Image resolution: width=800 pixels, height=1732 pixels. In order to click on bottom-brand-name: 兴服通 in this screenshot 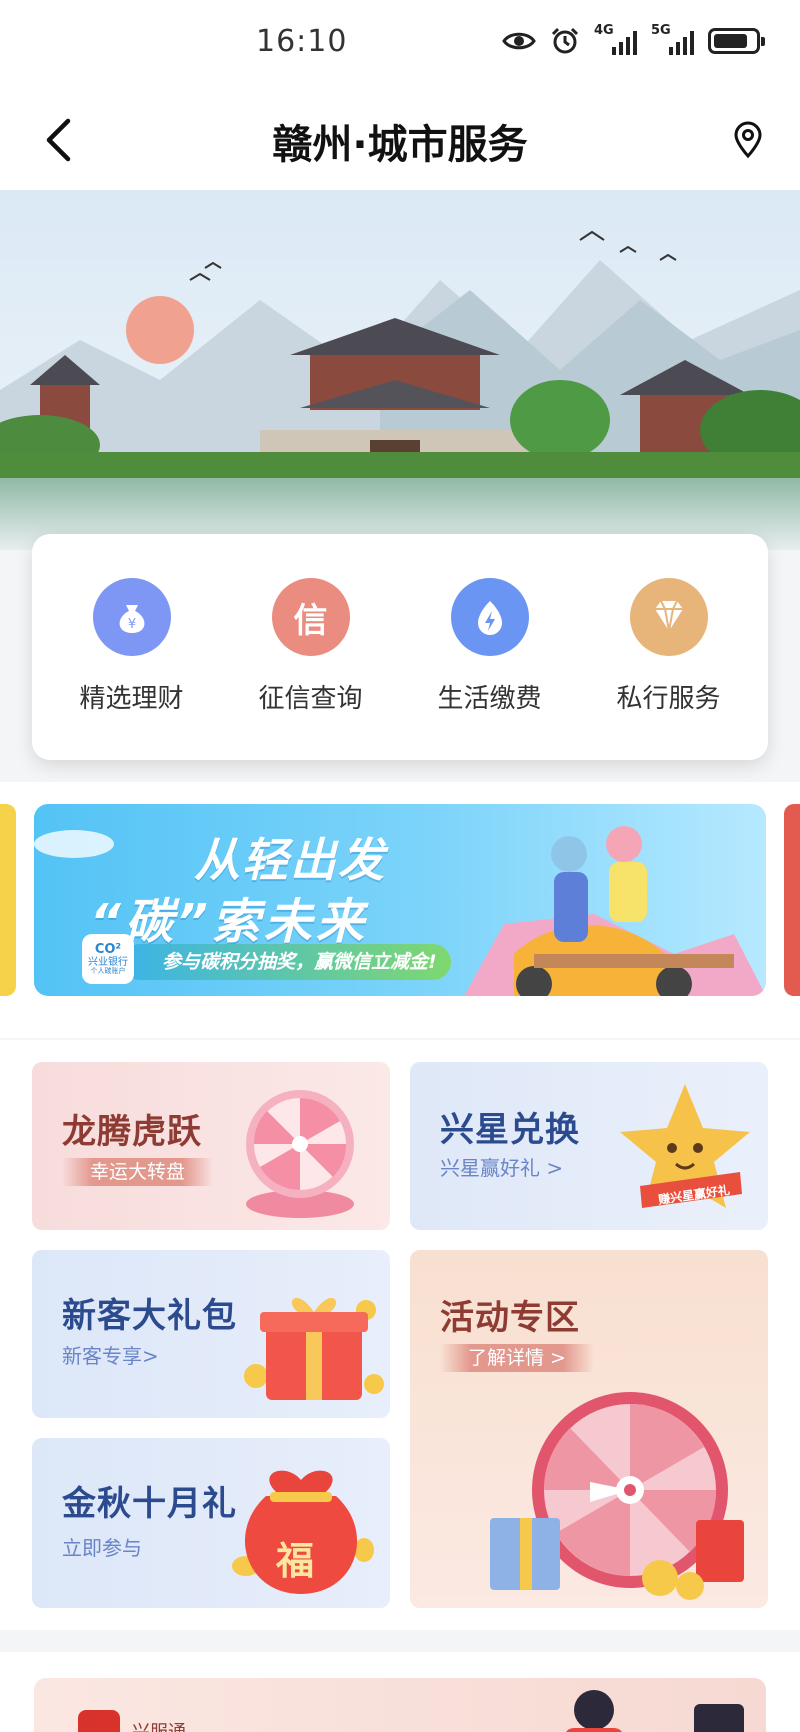, I will do `click(159, 1725)`.